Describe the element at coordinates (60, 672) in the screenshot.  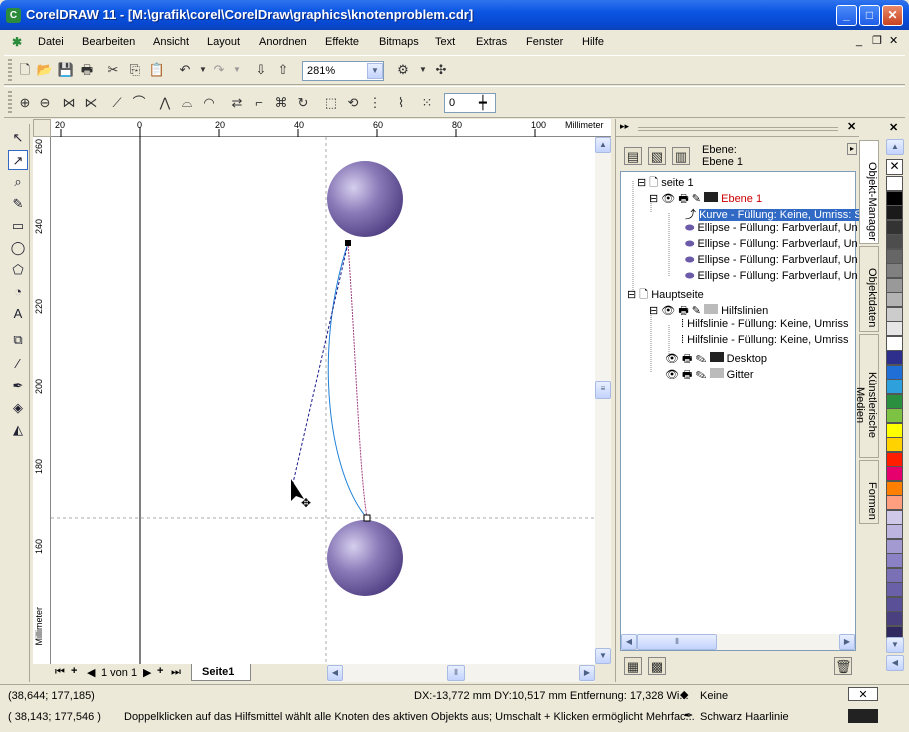
I see `first-page-button: ⏮` at that location.